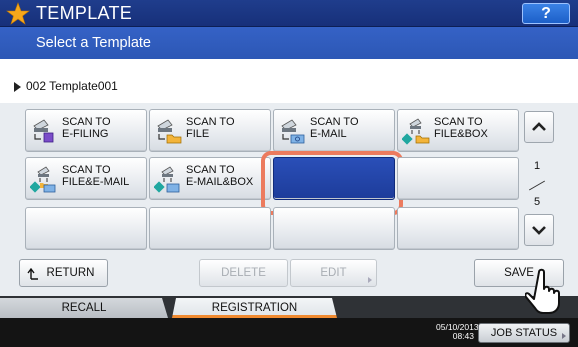  I want to click on edit-label: EDIT, so click(333, 273).